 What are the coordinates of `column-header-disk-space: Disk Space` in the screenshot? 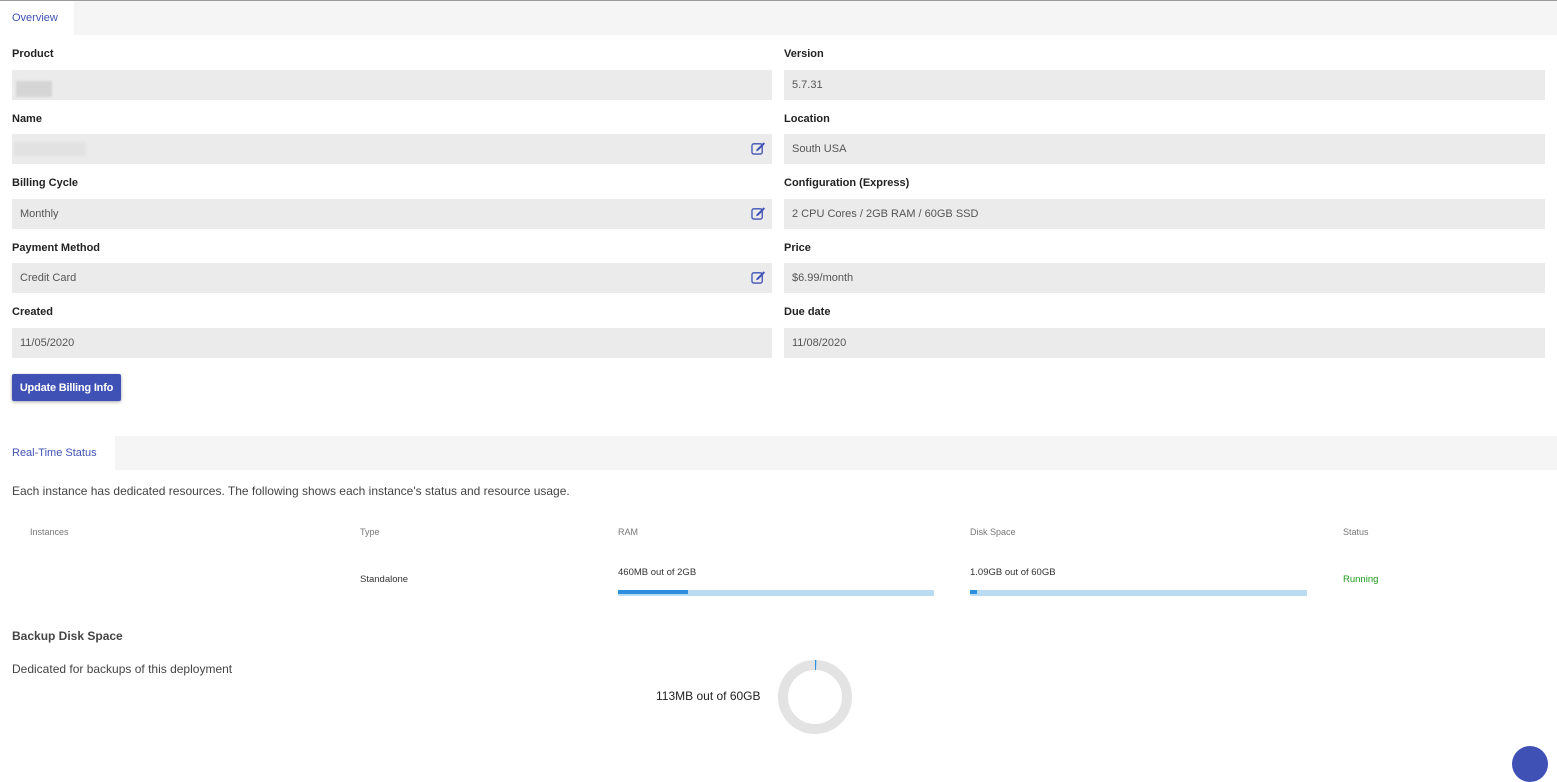 It's located at (993, 532).